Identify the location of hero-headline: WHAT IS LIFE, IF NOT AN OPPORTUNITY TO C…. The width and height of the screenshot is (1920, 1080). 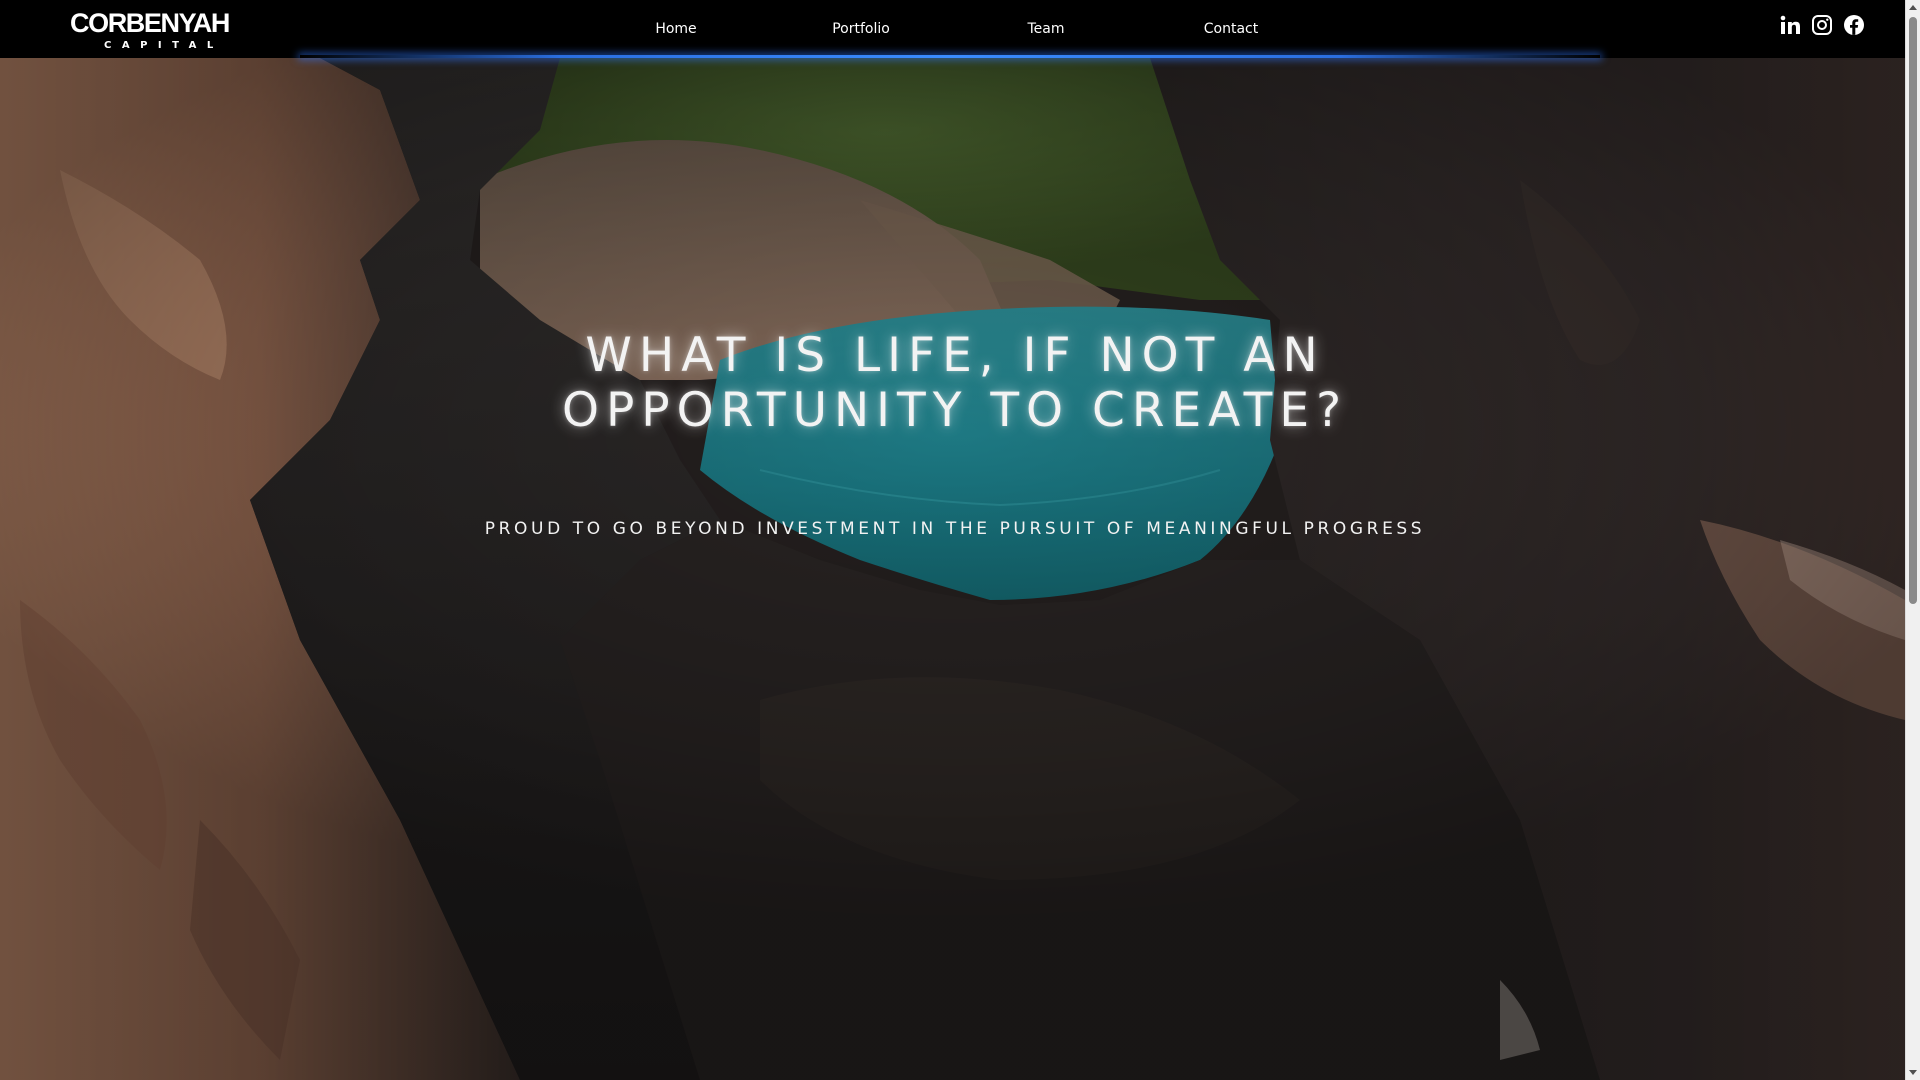
(955, 383).